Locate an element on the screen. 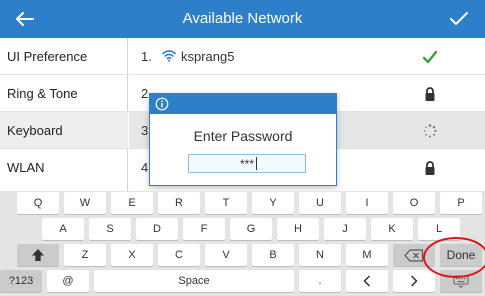 This screenshot has height=296, width=485. key-q: Q is located at coordinates (38, 203).